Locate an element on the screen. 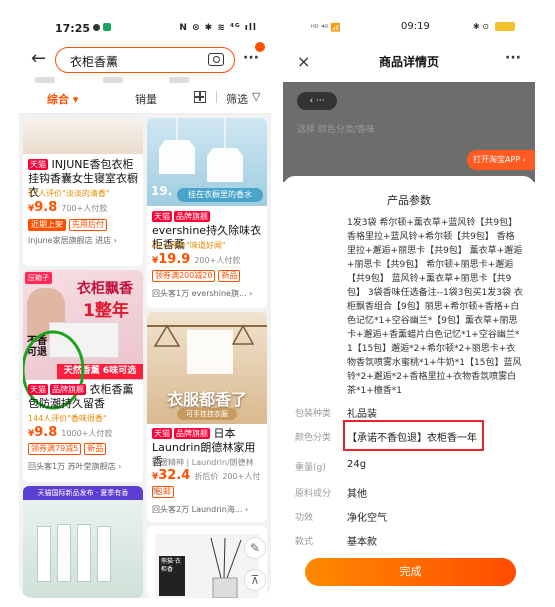 This screenshot has width=555, height=607. review-snippet: 17人评价"淡淡的清香" is located at coordinates (69, 193).